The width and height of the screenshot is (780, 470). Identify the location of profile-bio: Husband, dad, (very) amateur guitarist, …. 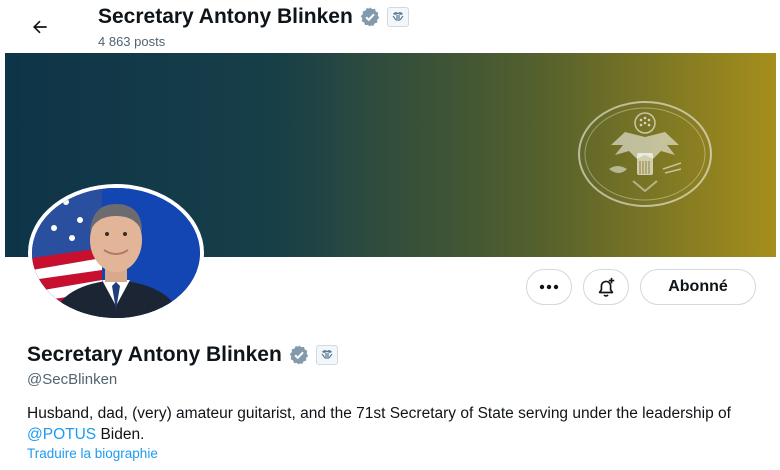
(392, 424).